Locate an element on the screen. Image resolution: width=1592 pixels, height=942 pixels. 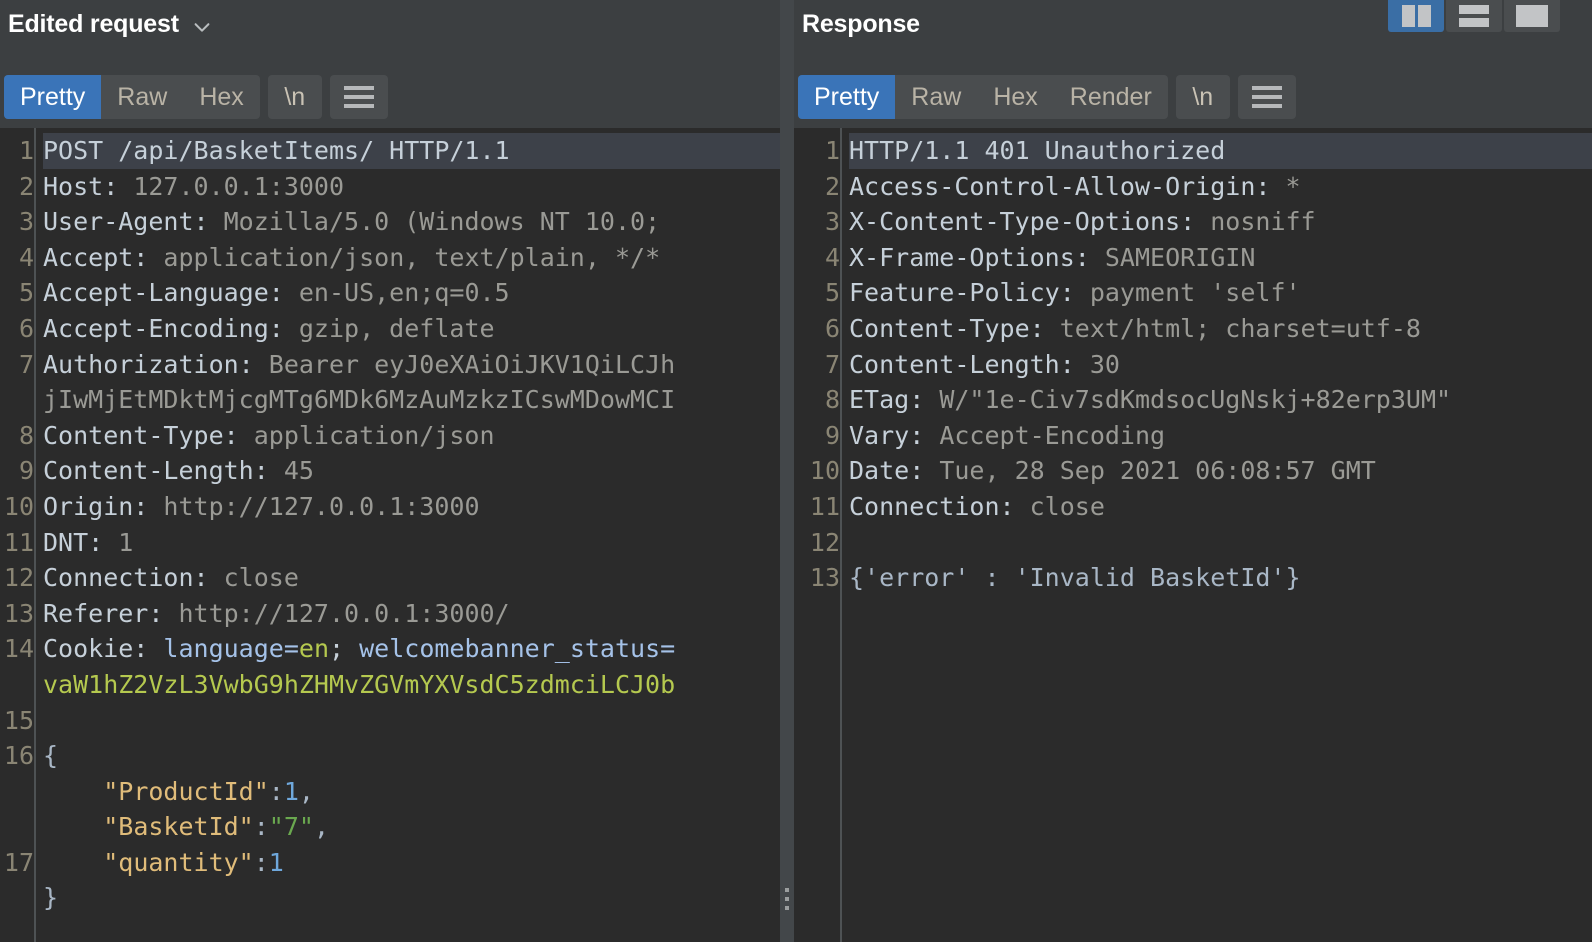
chevron-down-icon is located at coordinates (202, 27).